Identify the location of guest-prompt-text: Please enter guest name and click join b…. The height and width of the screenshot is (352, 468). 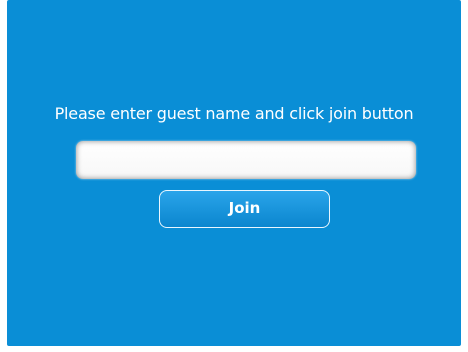
(234, 113).